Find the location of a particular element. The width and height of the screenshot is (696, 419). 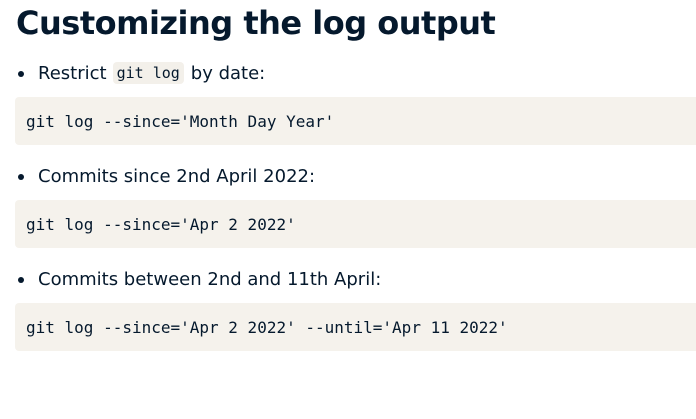

bullet-item-since: Commits since 2nd April 2022: is located at coordinates (166, 176).